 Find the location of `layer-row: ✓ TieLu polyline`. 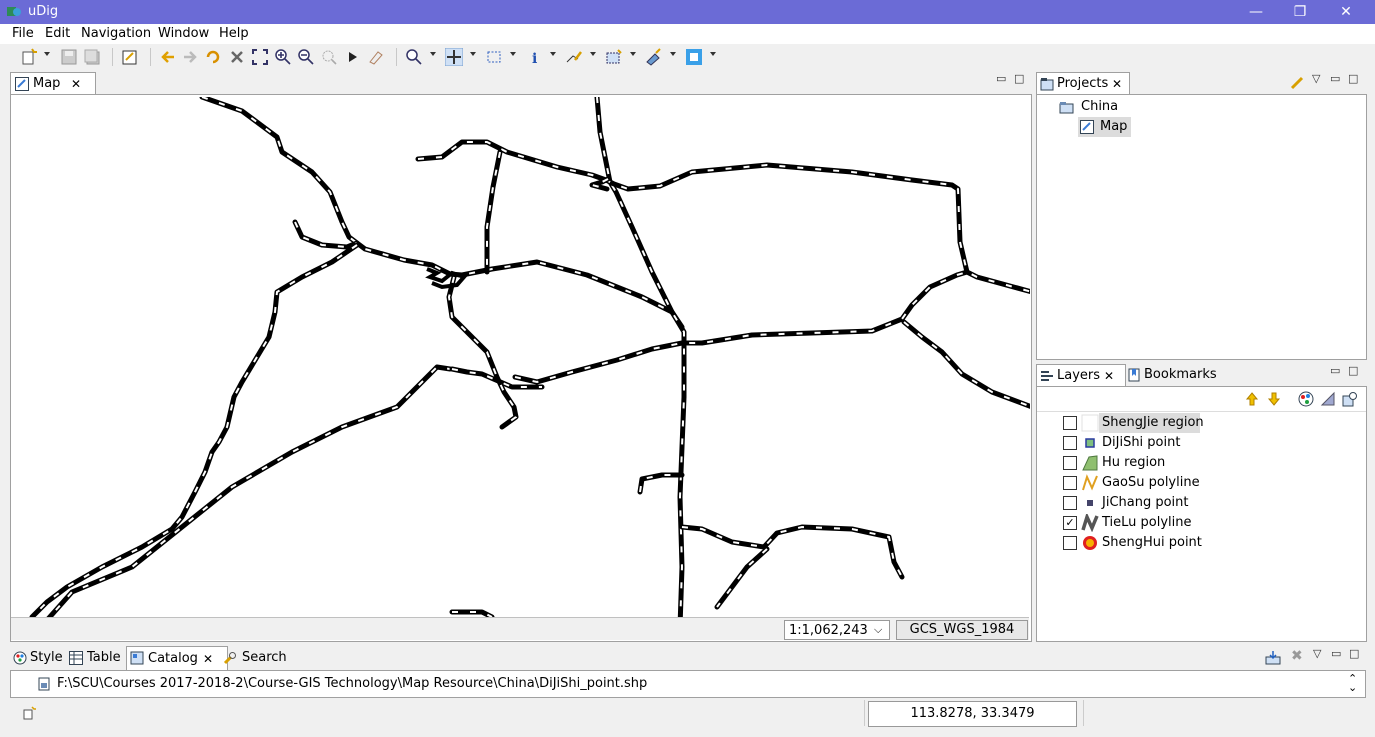

layer-row: ✓ TieLu polyline is located at coordinates (1213, 523).